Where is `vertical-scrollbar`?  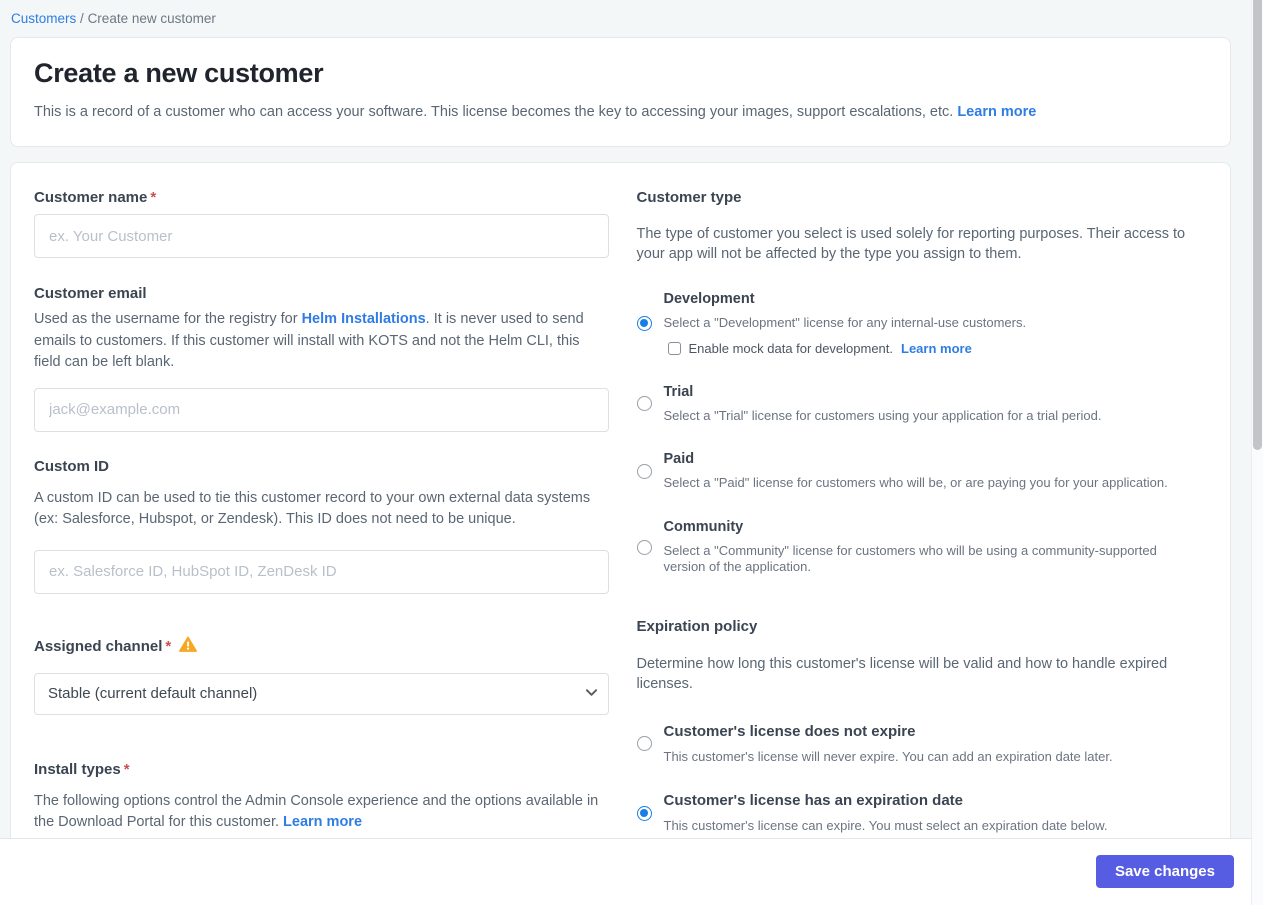 vertical-scrollbar is located at coordinates (1257, 452).